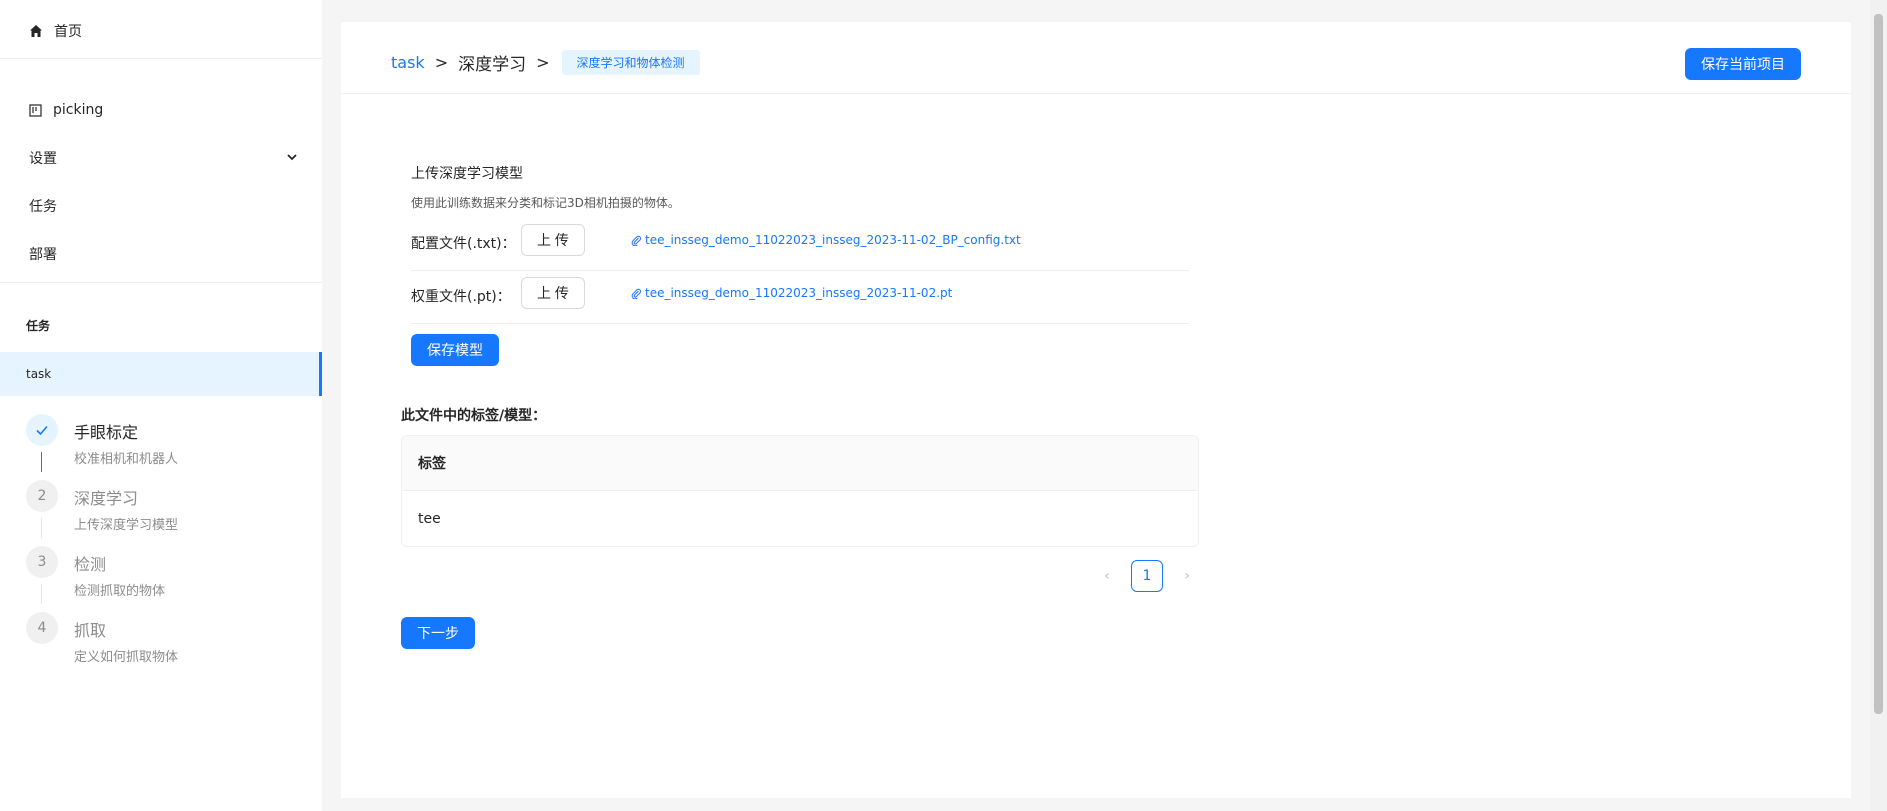 The image size is (1887, 811). What do you see at coordinates (126, 525) in the screenshot?
I see `step-desc: 上传深度学习模型` at bounding box center [126, 525].